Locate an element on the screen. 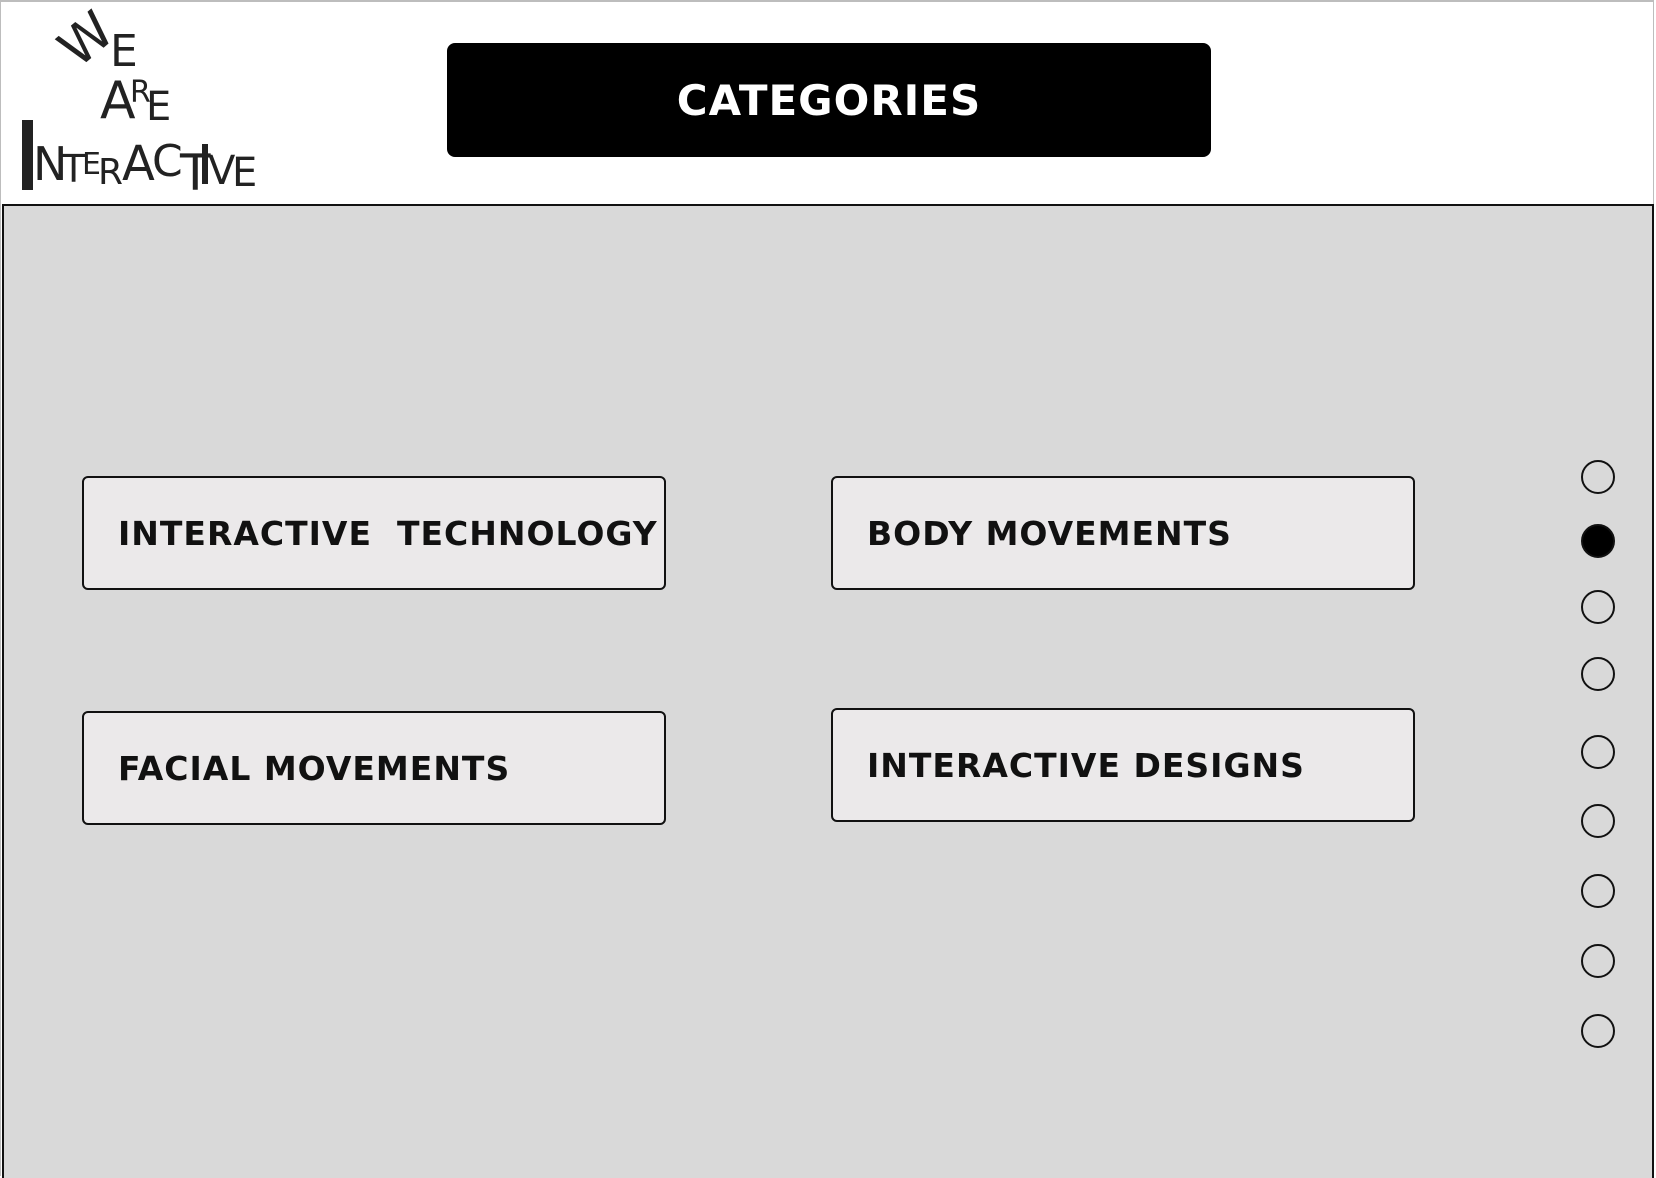  svg-text: A is located at coordinates (138, 164).